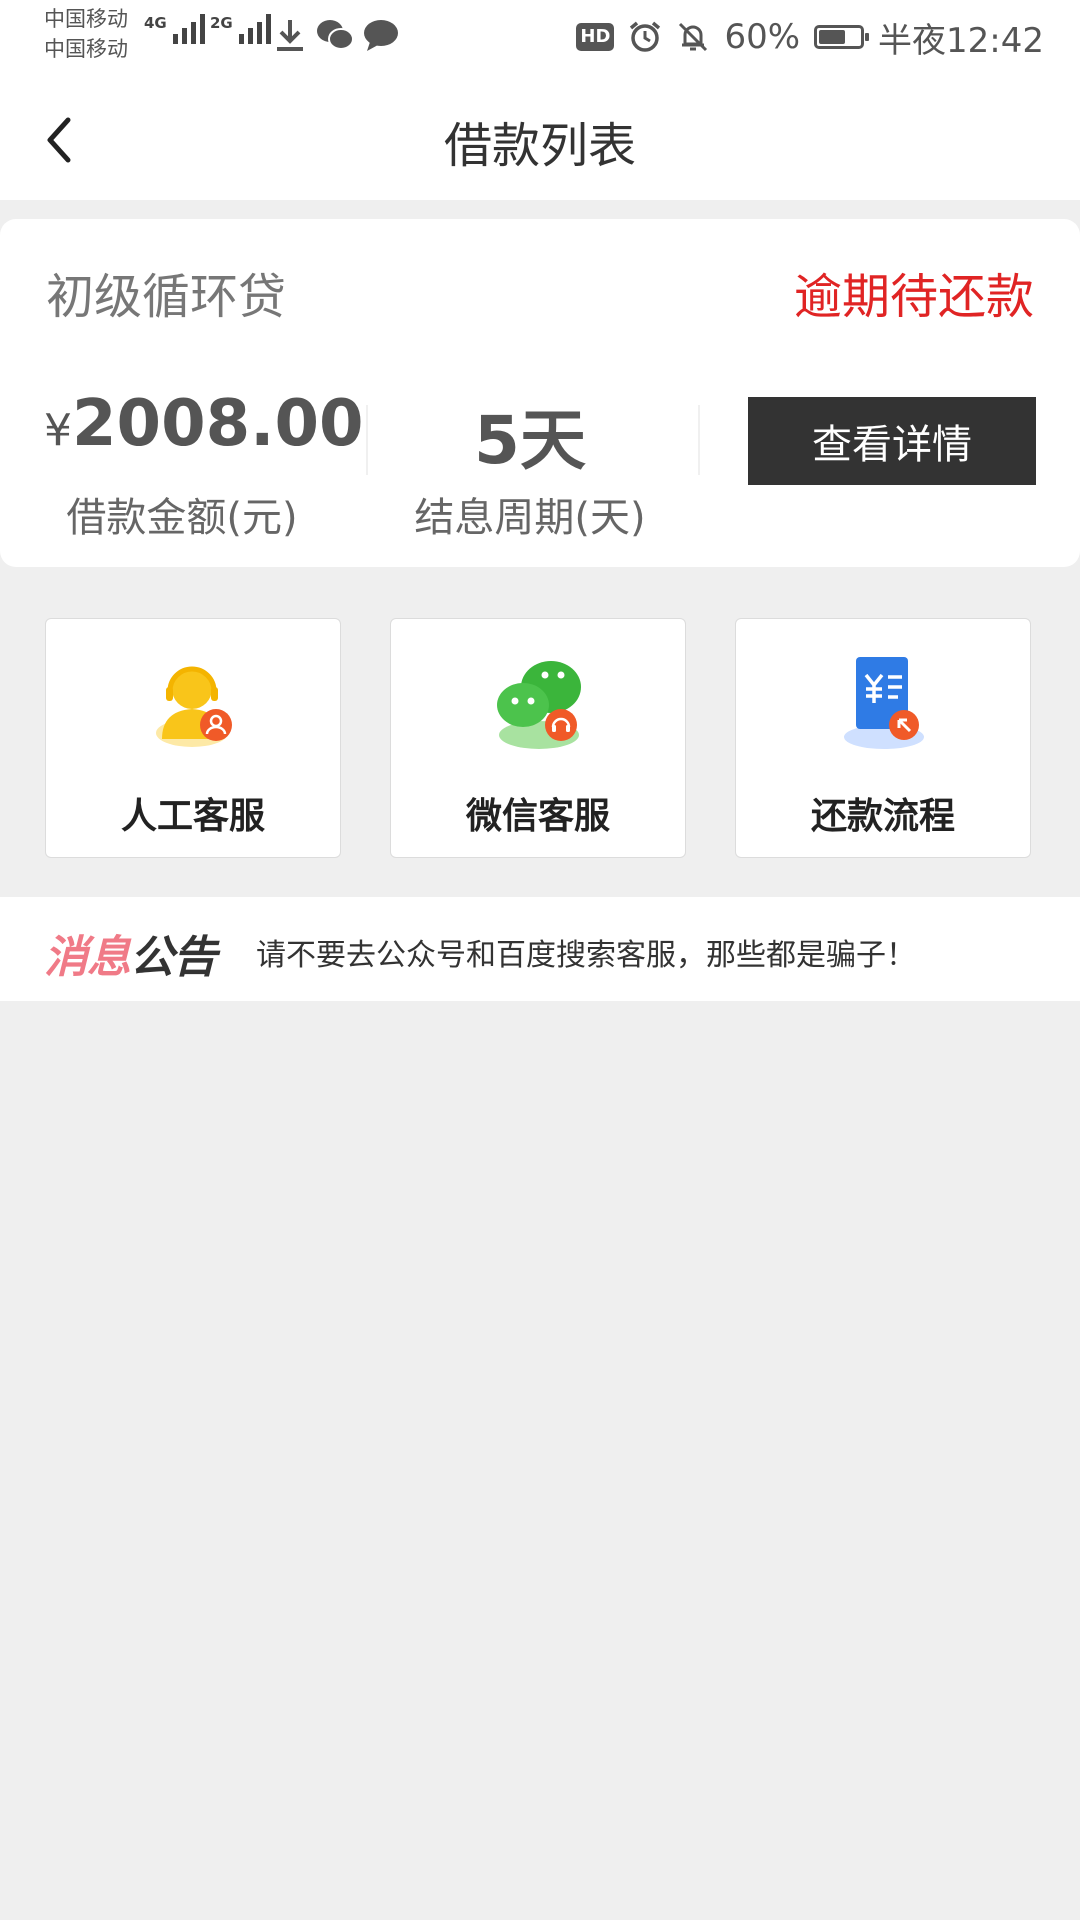  Describe the element at coordinates (194, 706) in the screenshot. I see `customer-service-icon` at that location.